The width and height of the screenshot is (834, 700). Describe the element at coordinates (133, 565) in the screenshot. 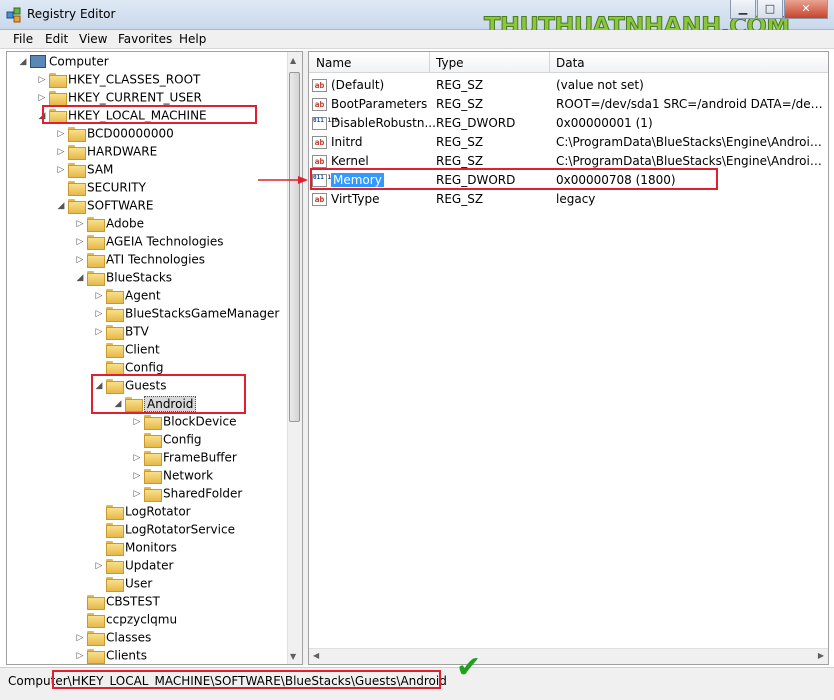

I see `tree-item: ▷ Updater` at that location.